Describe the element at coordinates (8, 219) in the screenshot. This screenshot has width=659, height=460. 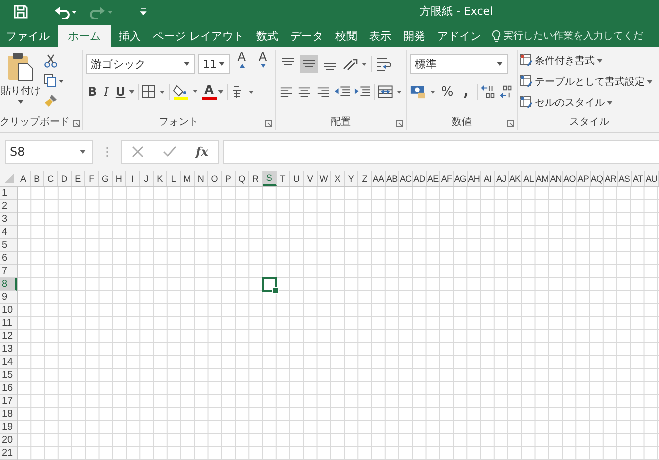
I see `row-header: 3` at that location.